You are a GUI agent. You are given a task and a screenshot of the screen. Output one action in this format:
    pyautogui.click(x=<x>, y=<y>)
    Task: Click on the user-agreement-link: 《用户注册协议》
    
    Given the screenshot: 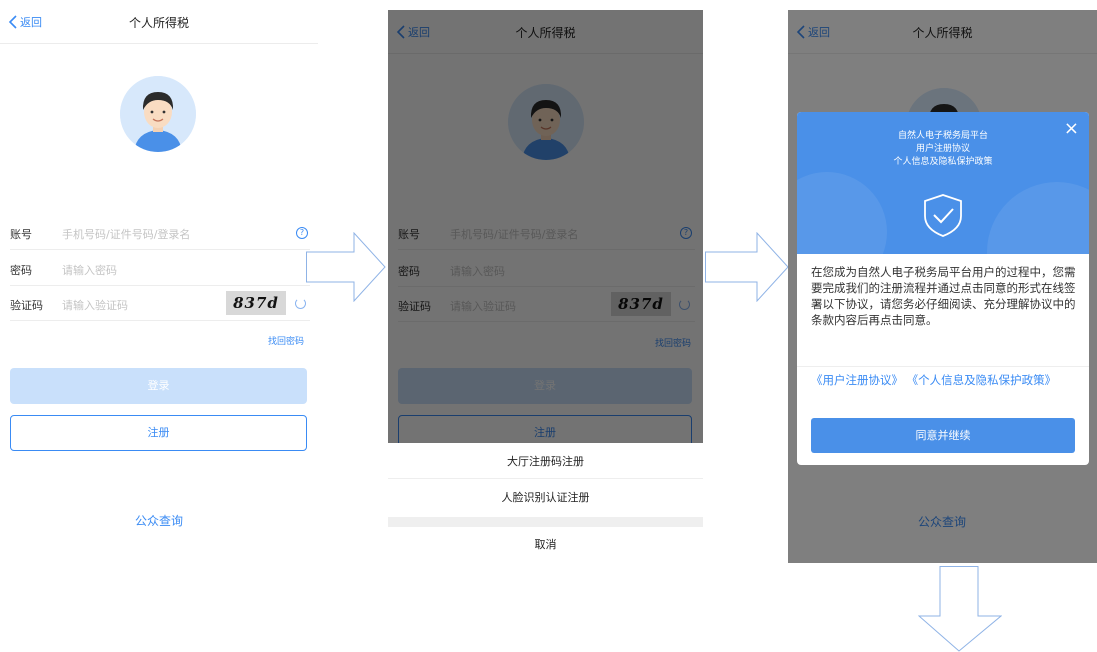 What is the action you would take?
    pyautogui.click(x=857, y=380)
    